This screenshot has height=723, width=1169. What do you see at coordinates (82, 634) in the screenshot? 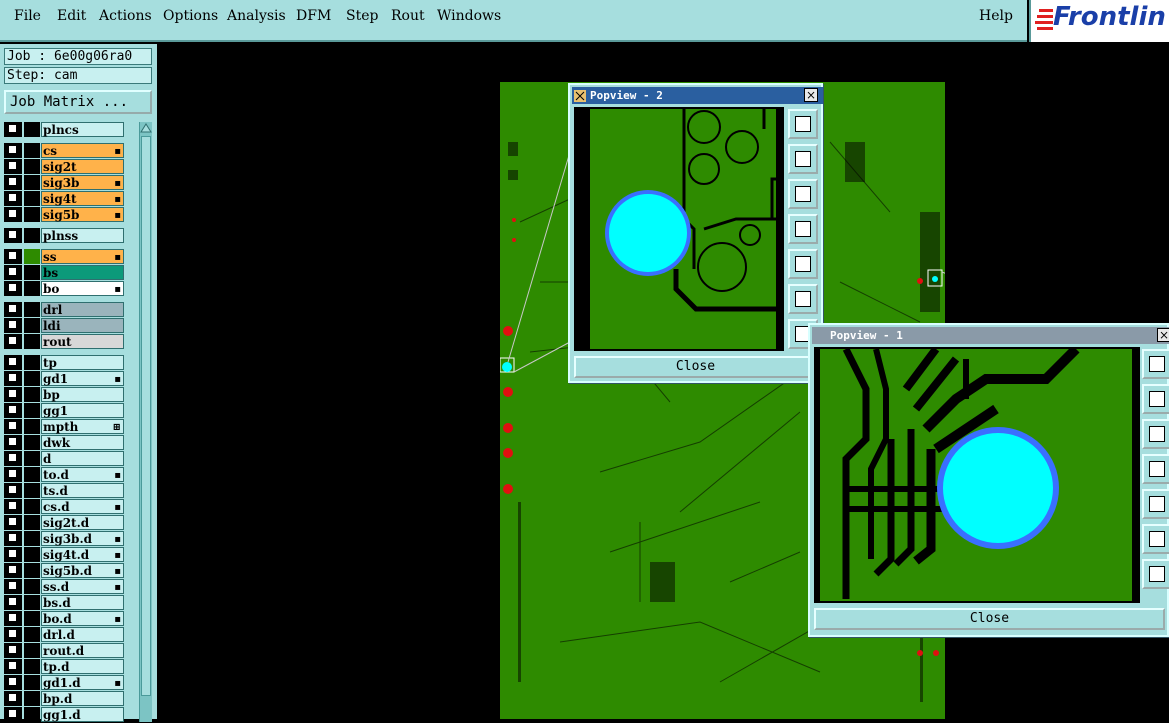
I see `layer-name: drl.d` at bounding box center [82, 634].